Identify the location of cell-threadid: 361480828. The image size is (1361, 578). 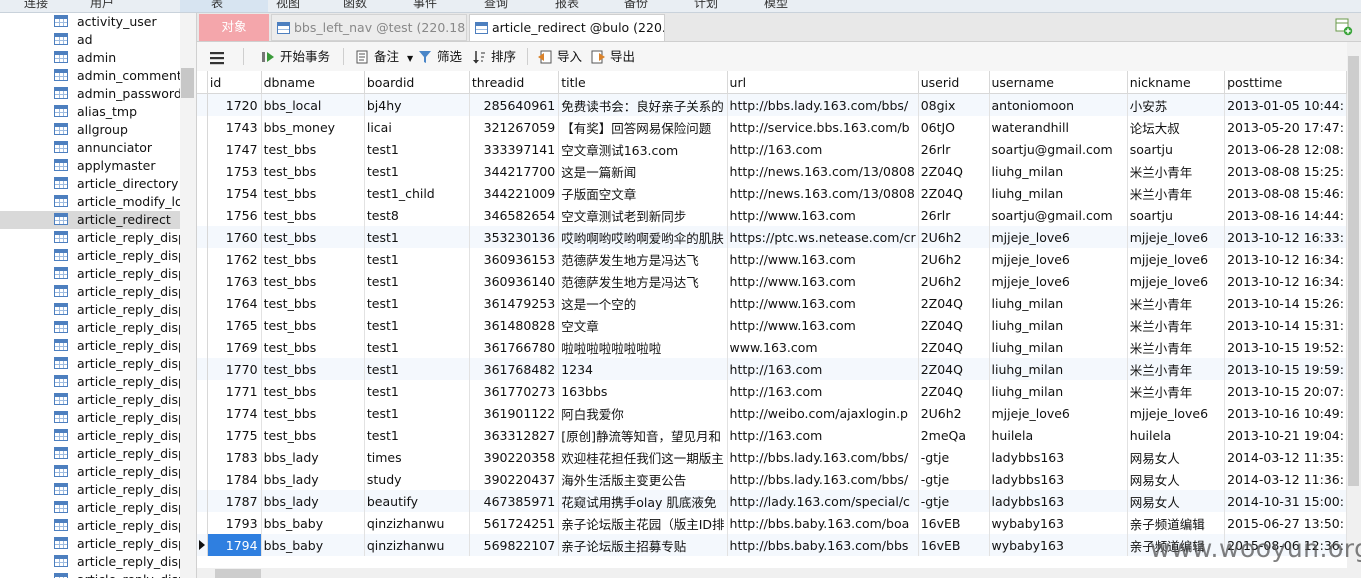
(514, 325).